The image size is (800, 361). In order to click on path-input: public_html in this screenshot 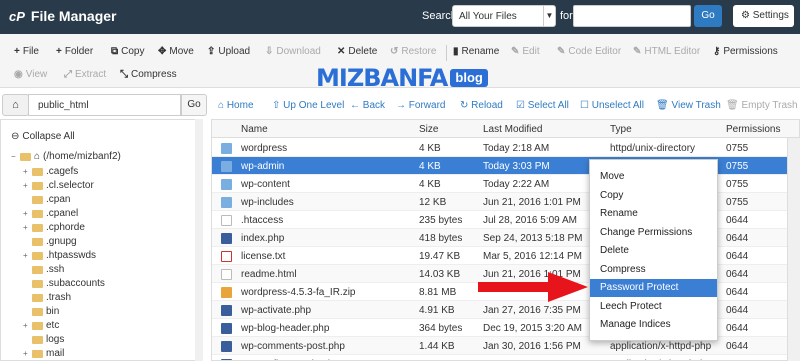, I will do `click(104, 105)`.